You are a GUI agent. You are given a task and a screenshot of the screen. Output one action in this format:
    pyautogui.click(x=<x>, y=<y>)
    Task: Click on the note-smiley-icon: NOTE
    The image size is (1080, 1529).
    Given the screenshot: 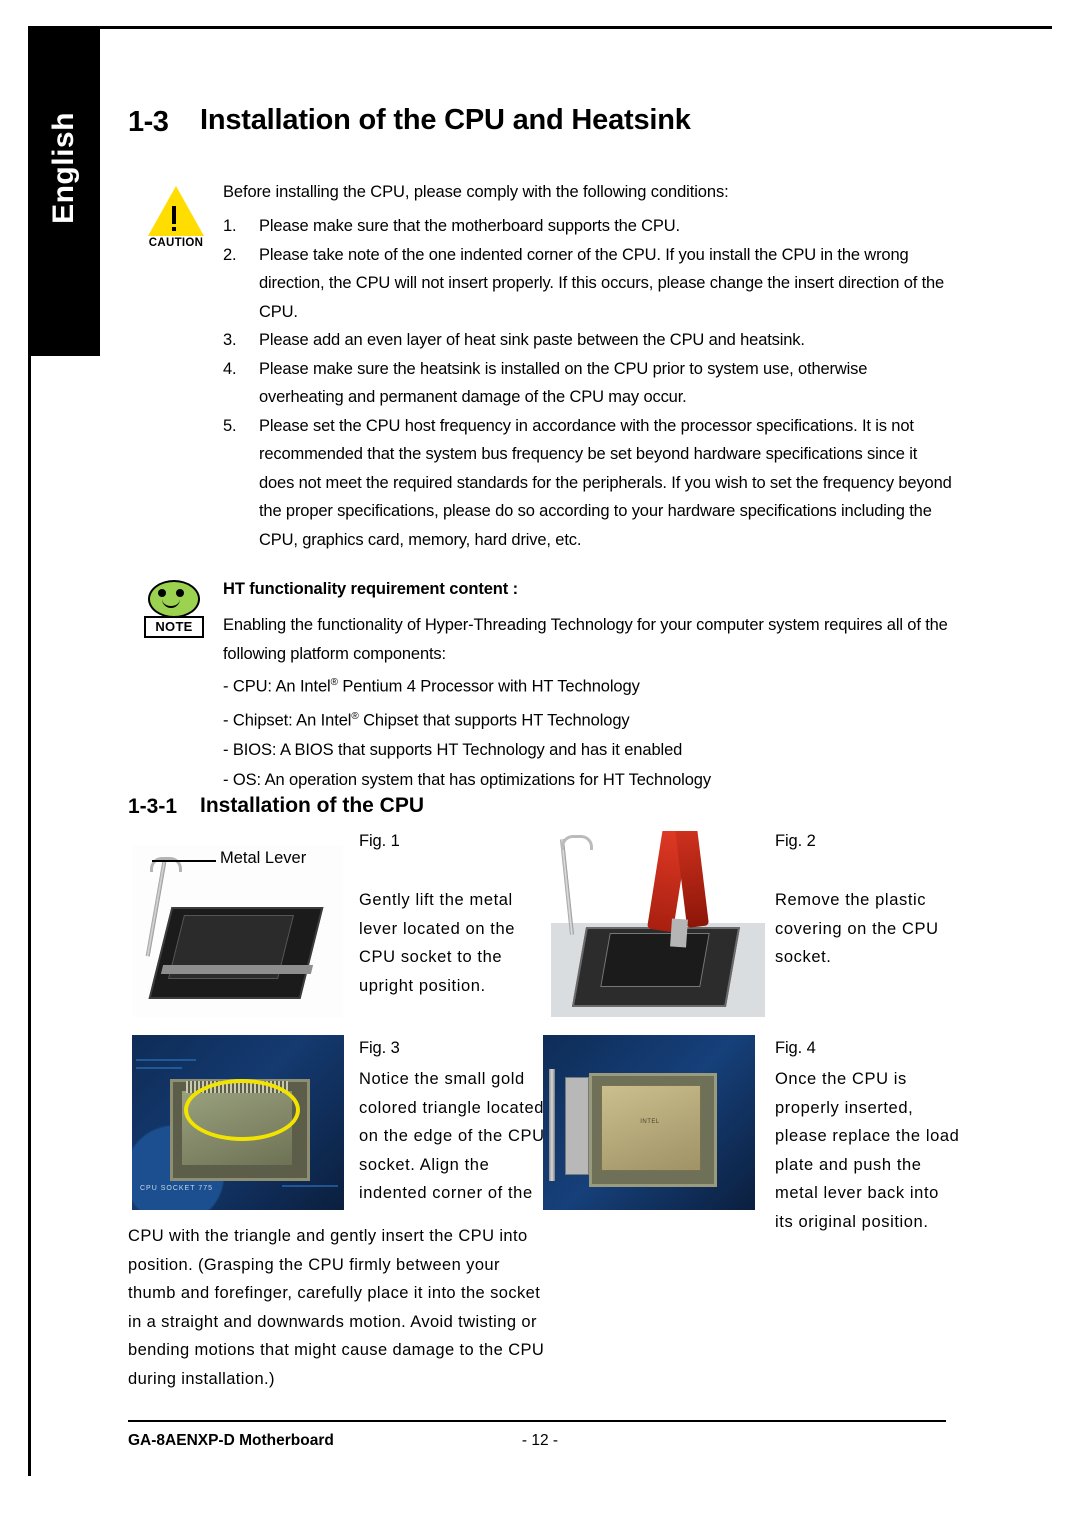 What is the action you would take?
    pyautogui.click(x=172, y=612)
    